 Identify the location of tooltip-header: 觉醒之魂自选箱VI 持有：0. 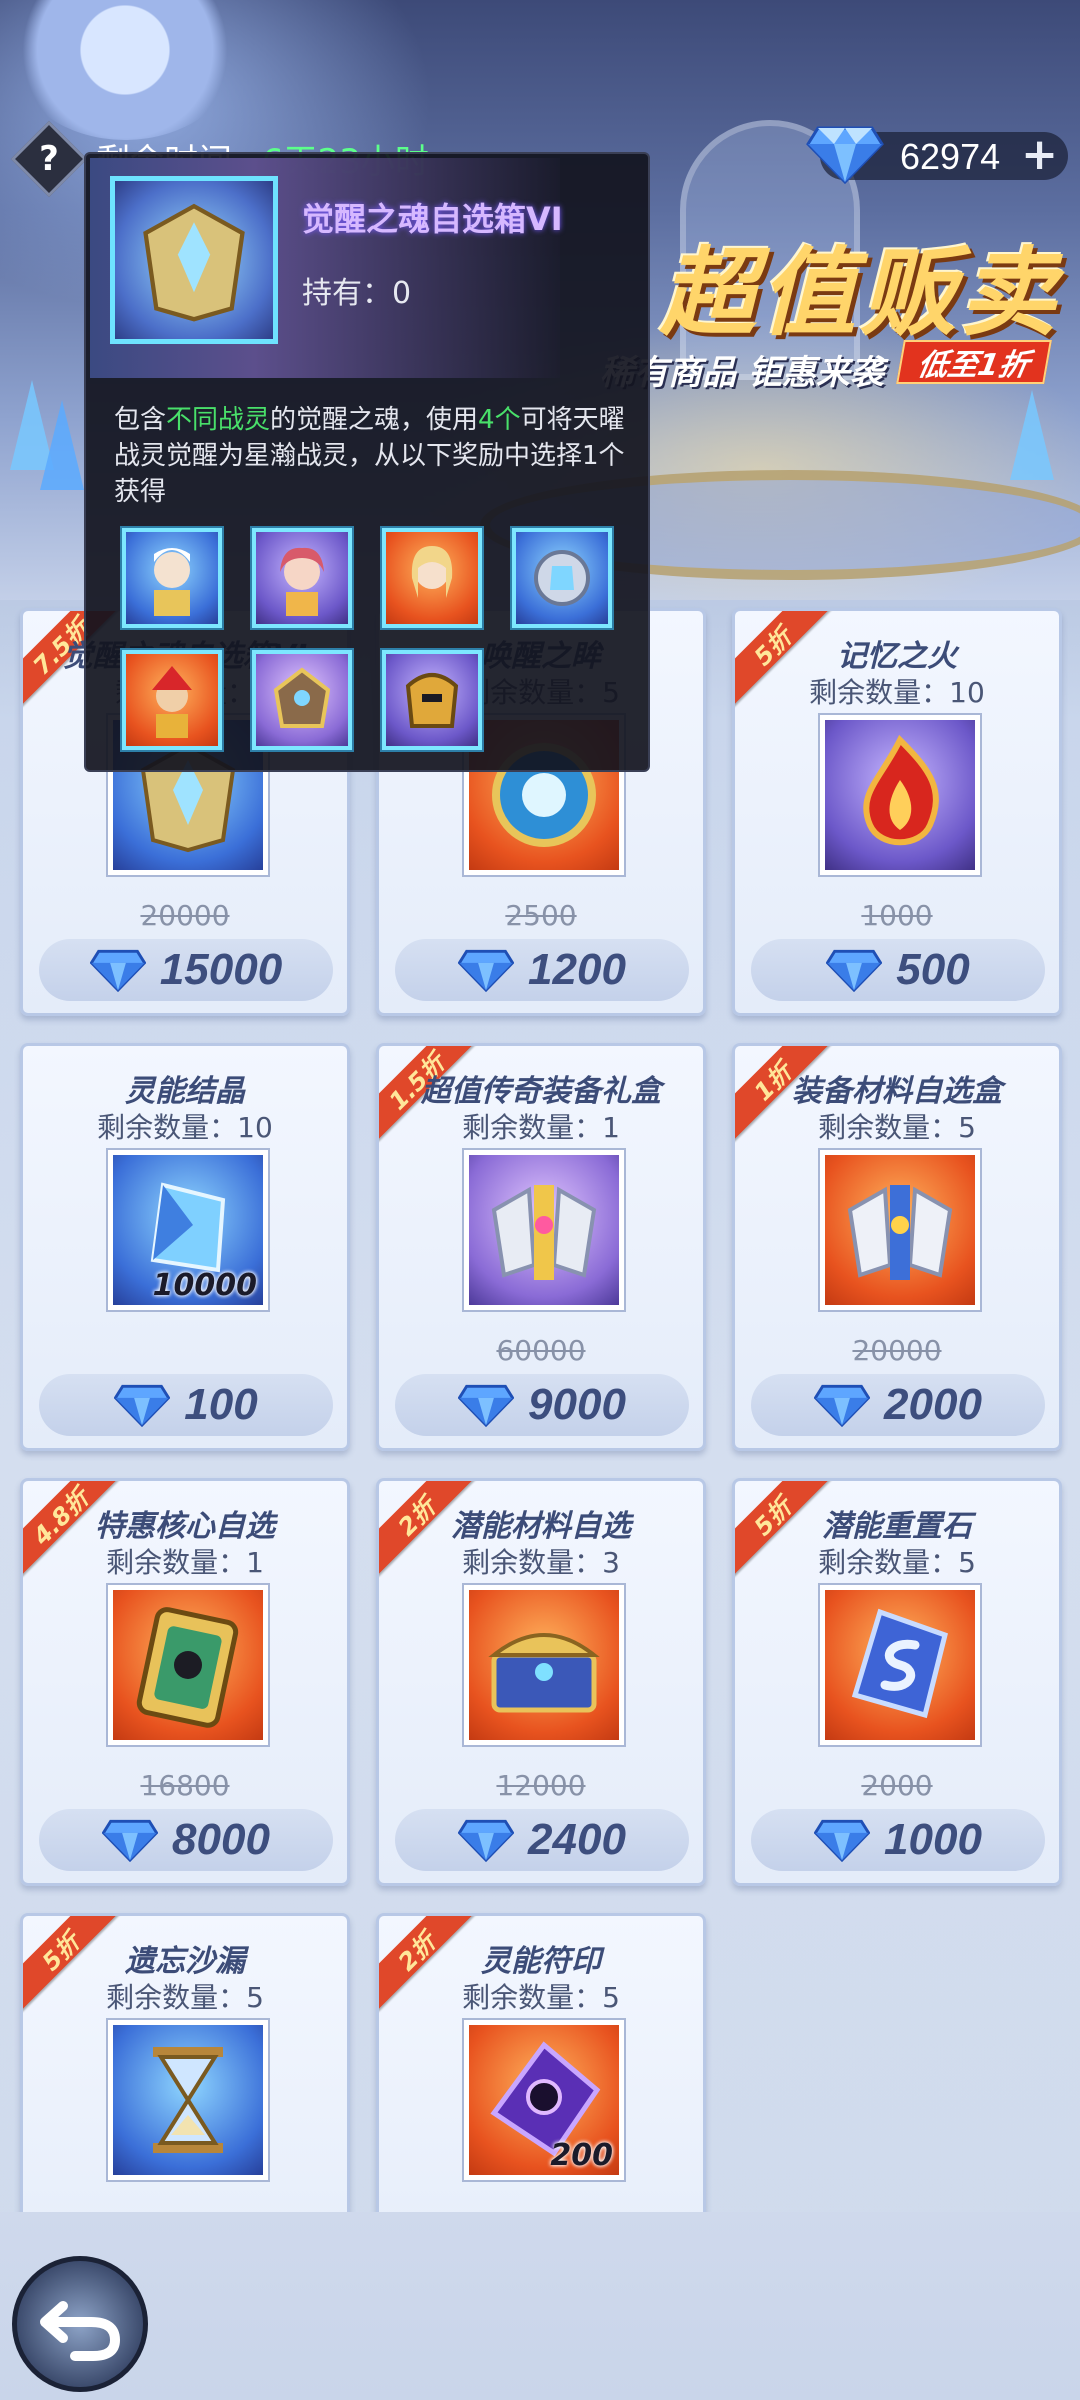
(326, 268).